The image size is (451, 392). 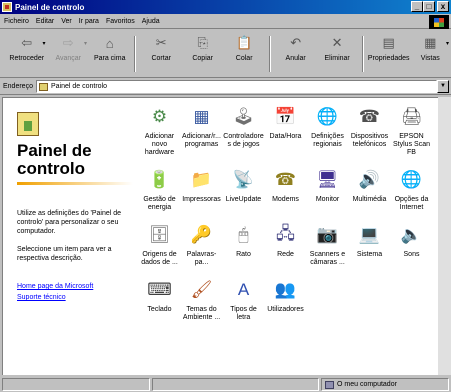 I want to click on menu-view: Ver, so click(x=66, y=21).